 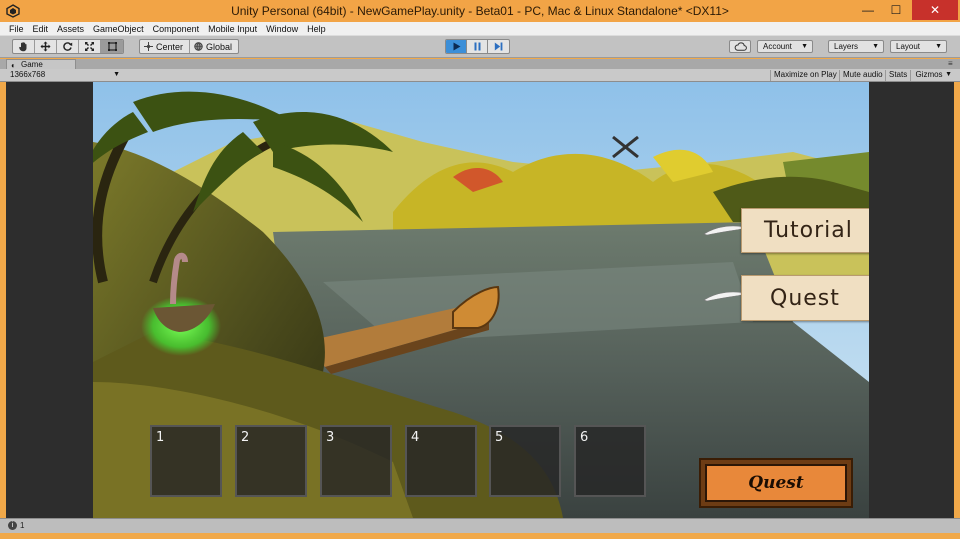 What do you see at coordinates (480, 525) in the screenshot?
I see `status-bar: i 1` at bounding box center [480, 525].